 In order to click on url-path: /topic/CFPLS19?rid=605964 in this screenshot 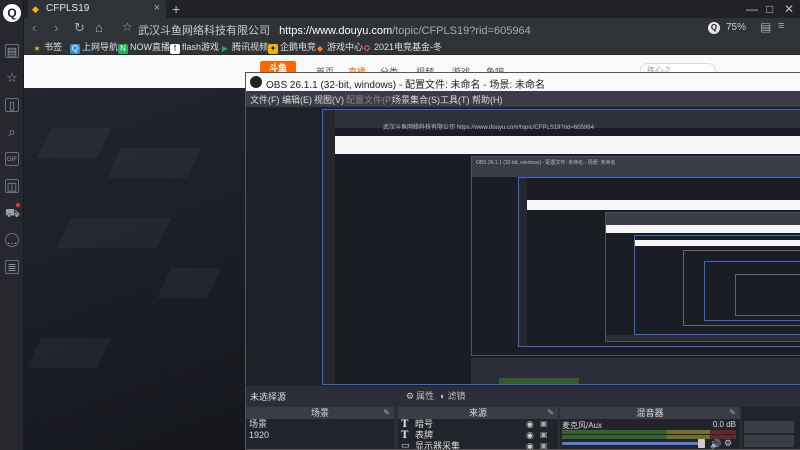, I will do `click(461, 31)`.